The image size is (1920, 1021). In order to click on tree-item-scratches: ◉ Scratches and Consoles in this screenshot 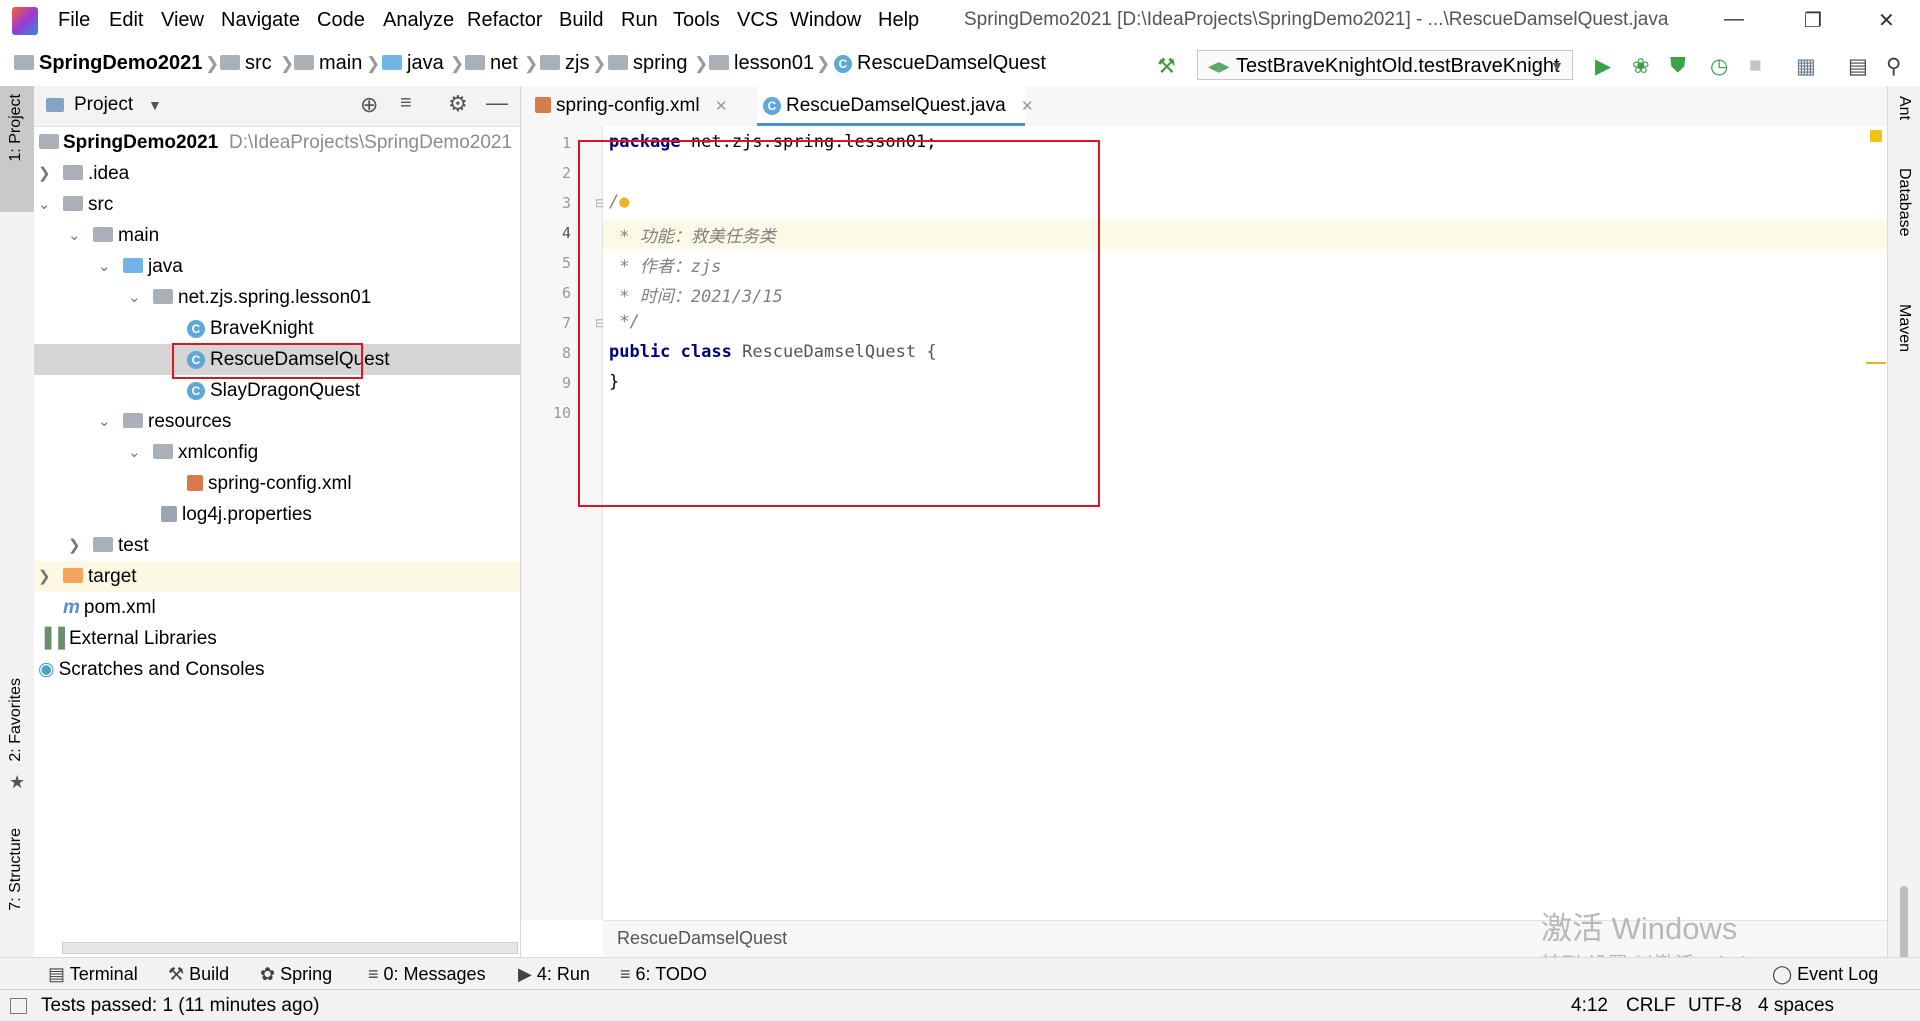, I will do `click(277, 669)`.